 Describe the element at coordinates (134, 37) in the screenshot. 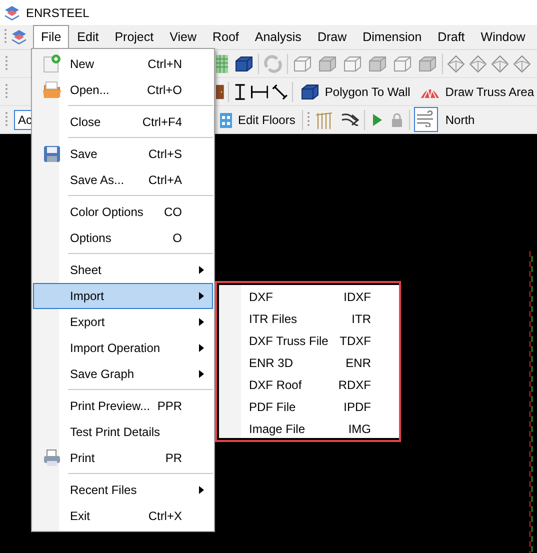

I see `menu-bar-item: Project` at that location.